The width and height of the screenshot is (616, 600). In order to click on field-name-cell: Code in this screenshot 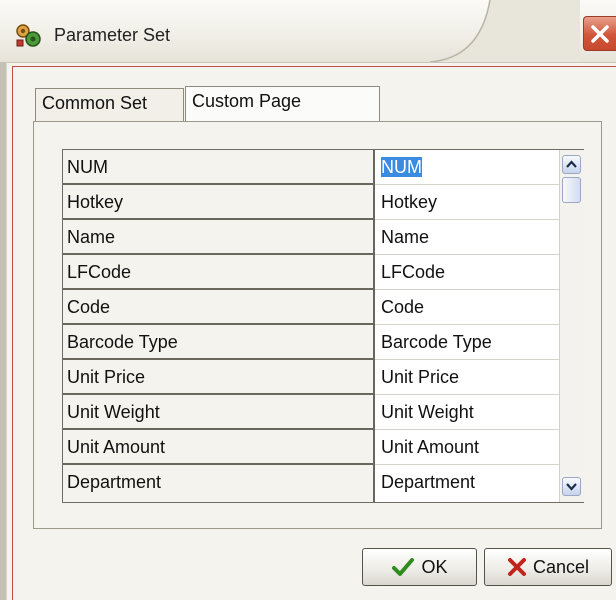, I will do `click(219, 307)`.